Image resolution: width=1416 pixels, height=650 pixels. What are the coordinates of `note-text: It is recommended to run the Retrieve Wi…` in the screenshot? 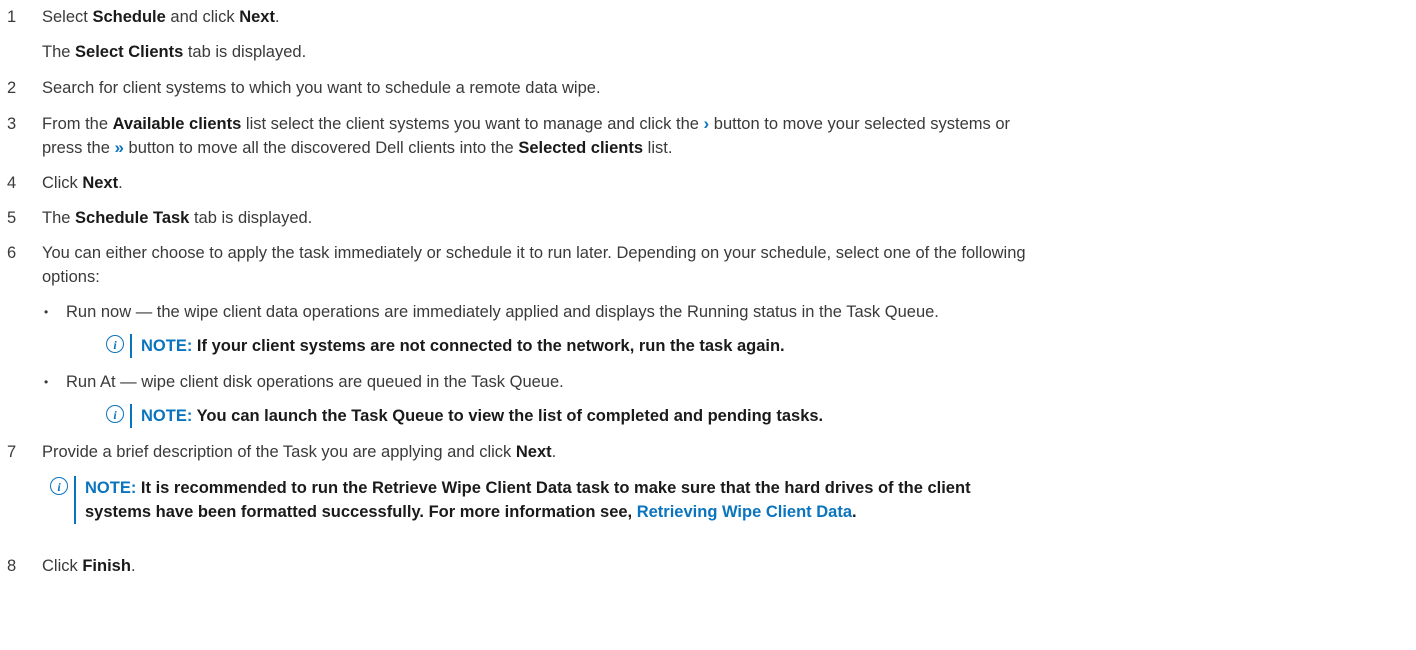 It's located at (553, 488).